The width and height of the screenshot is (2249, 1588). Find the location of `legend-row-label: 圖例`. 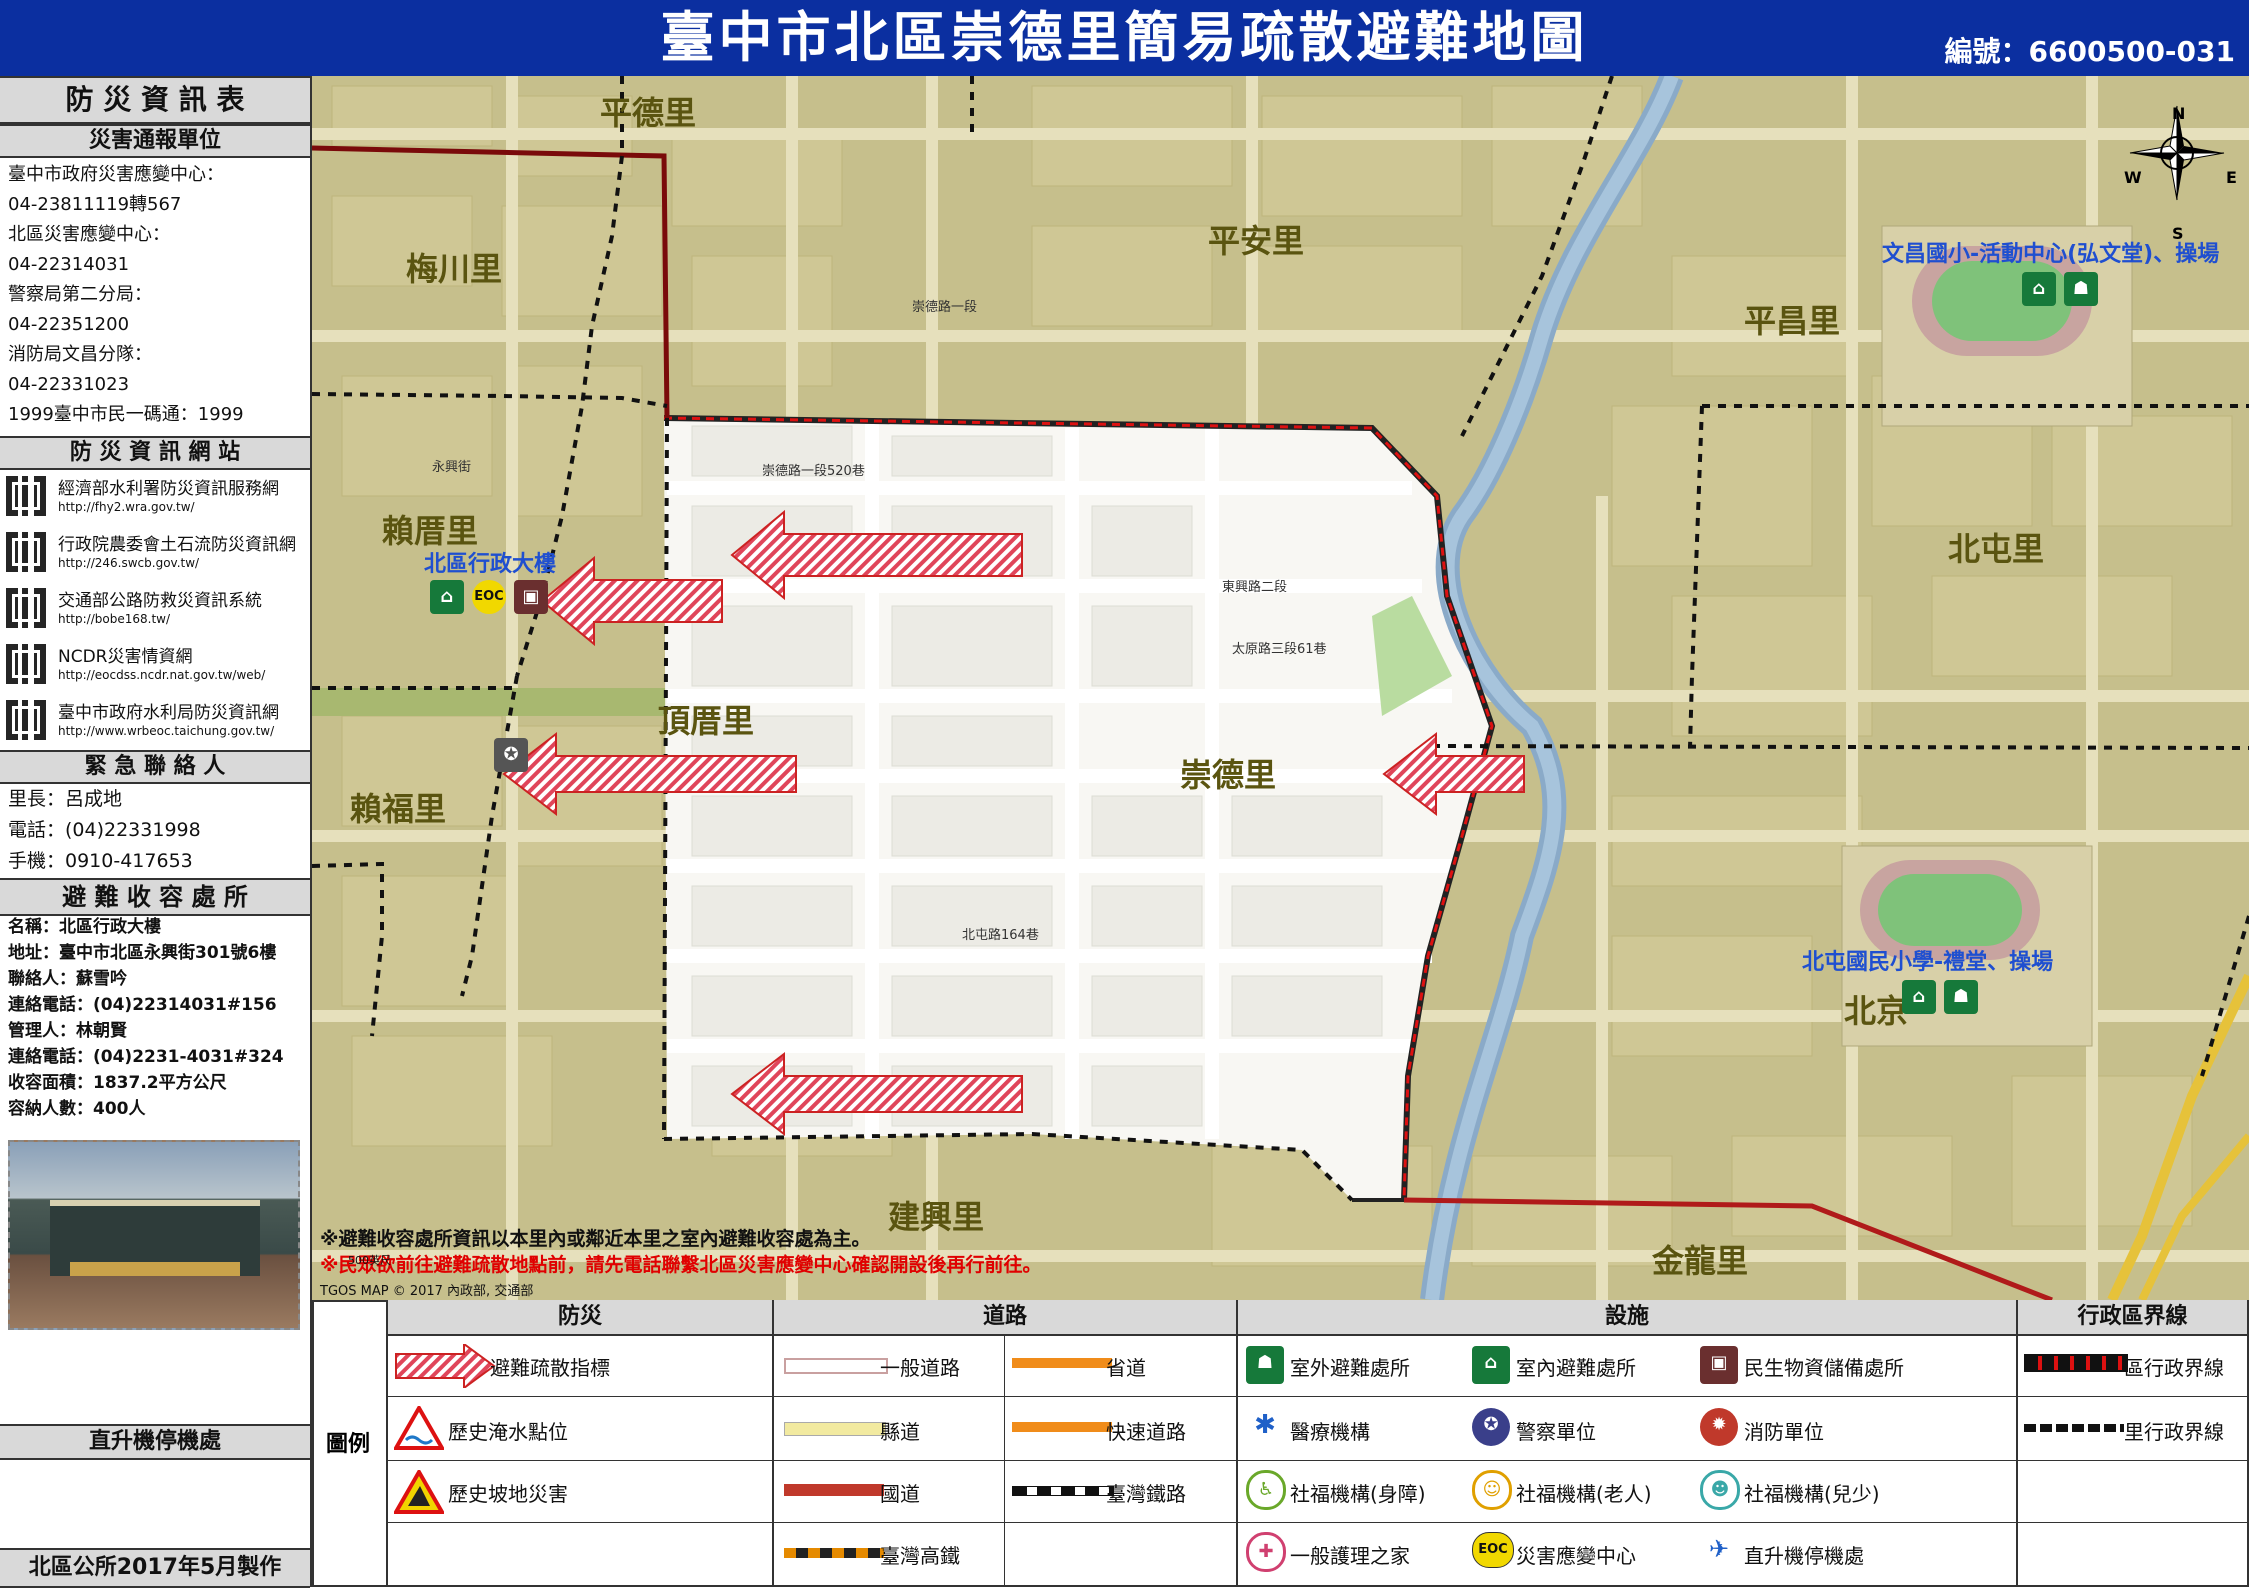

legend-row-label: 圖例 is located at coordinates (348, 1444).